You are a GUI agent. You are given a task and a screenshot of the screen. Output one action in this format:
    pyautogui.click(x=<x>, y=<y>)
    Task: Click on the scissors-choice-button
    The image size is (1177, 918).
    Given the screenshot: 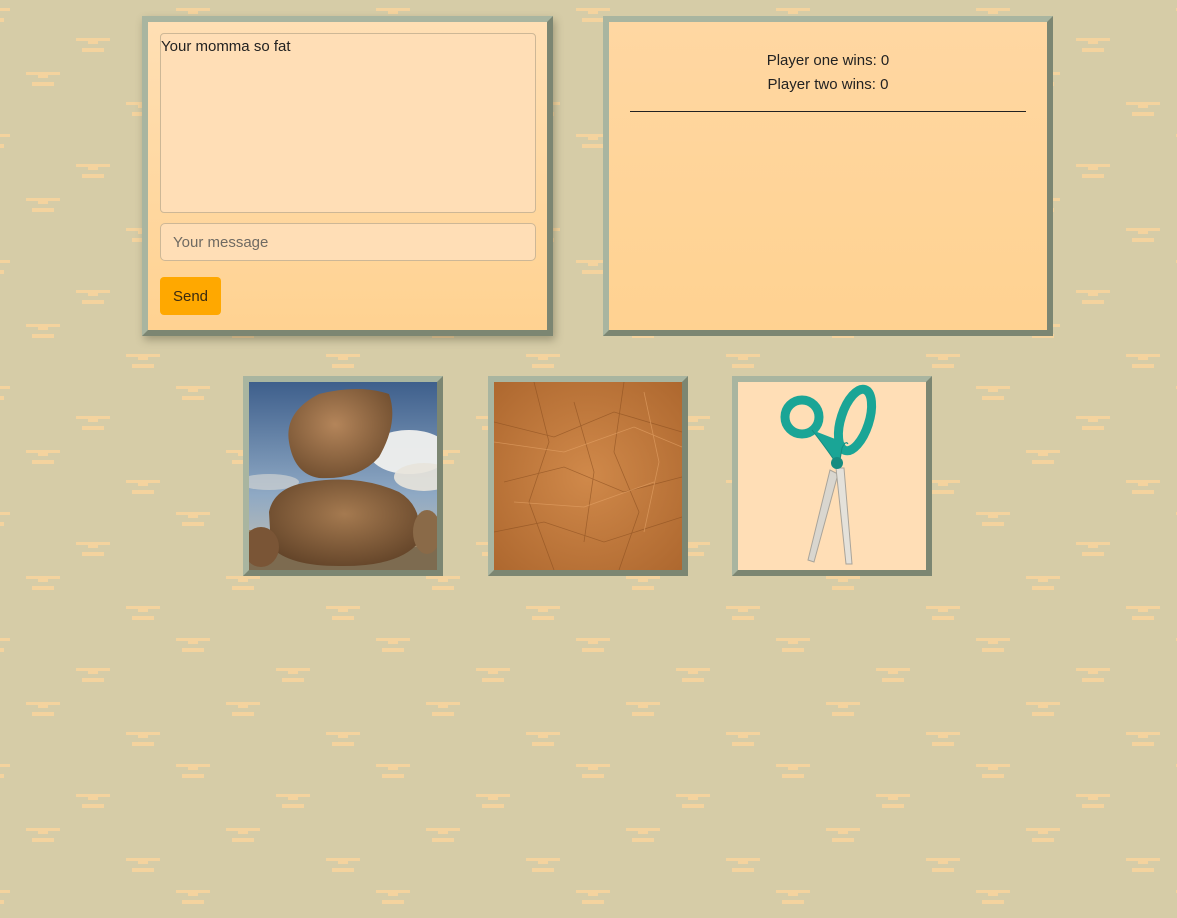 What is the action you would take?
    pyautogui.click(x=832, y=476)
    